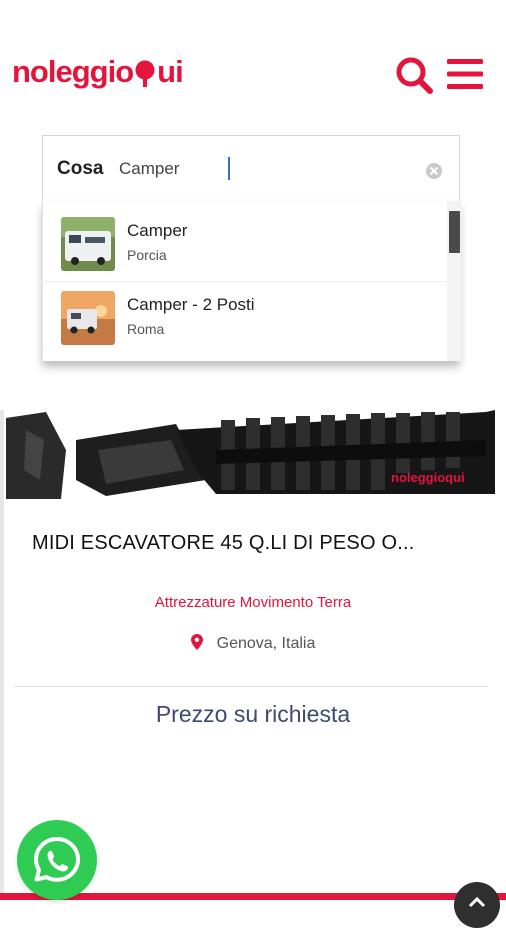 The height and width of the screenshot is (932, 506). What do you see at coordinates (229, 168) in the screenshot?
I see `text-caret` at bounding box center [229, 168].